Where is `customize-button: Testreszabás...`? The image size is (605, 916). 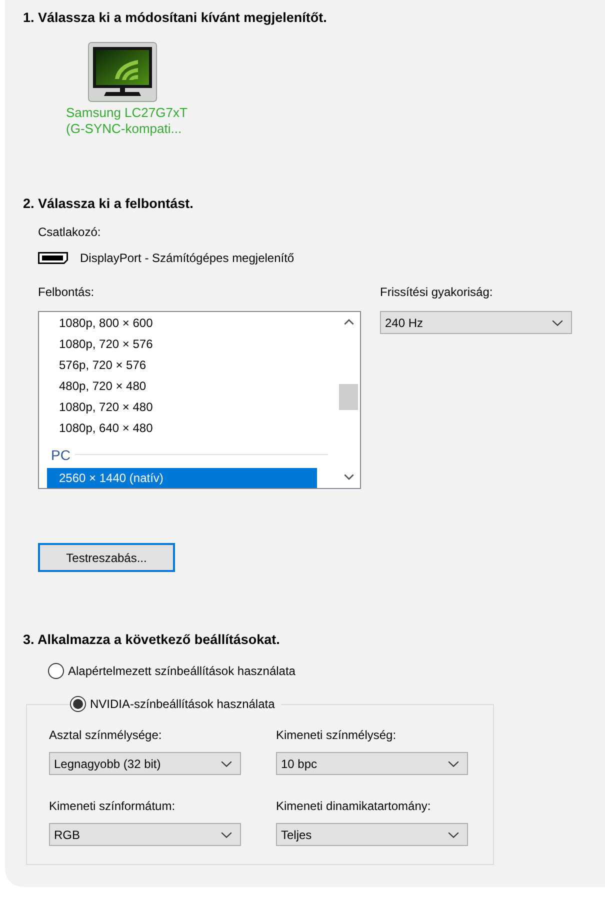
customize-button: Testreszabás... is located at coordinates (106, 557).